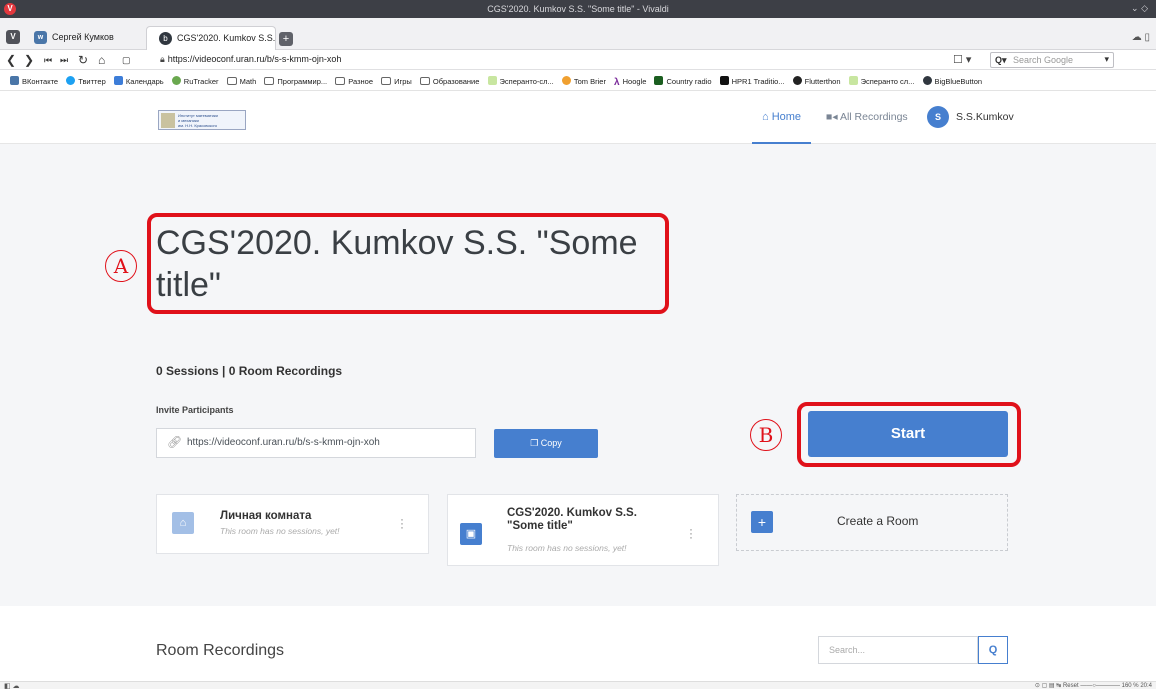  I want to click on annotation-box-a, so click(408, 263).